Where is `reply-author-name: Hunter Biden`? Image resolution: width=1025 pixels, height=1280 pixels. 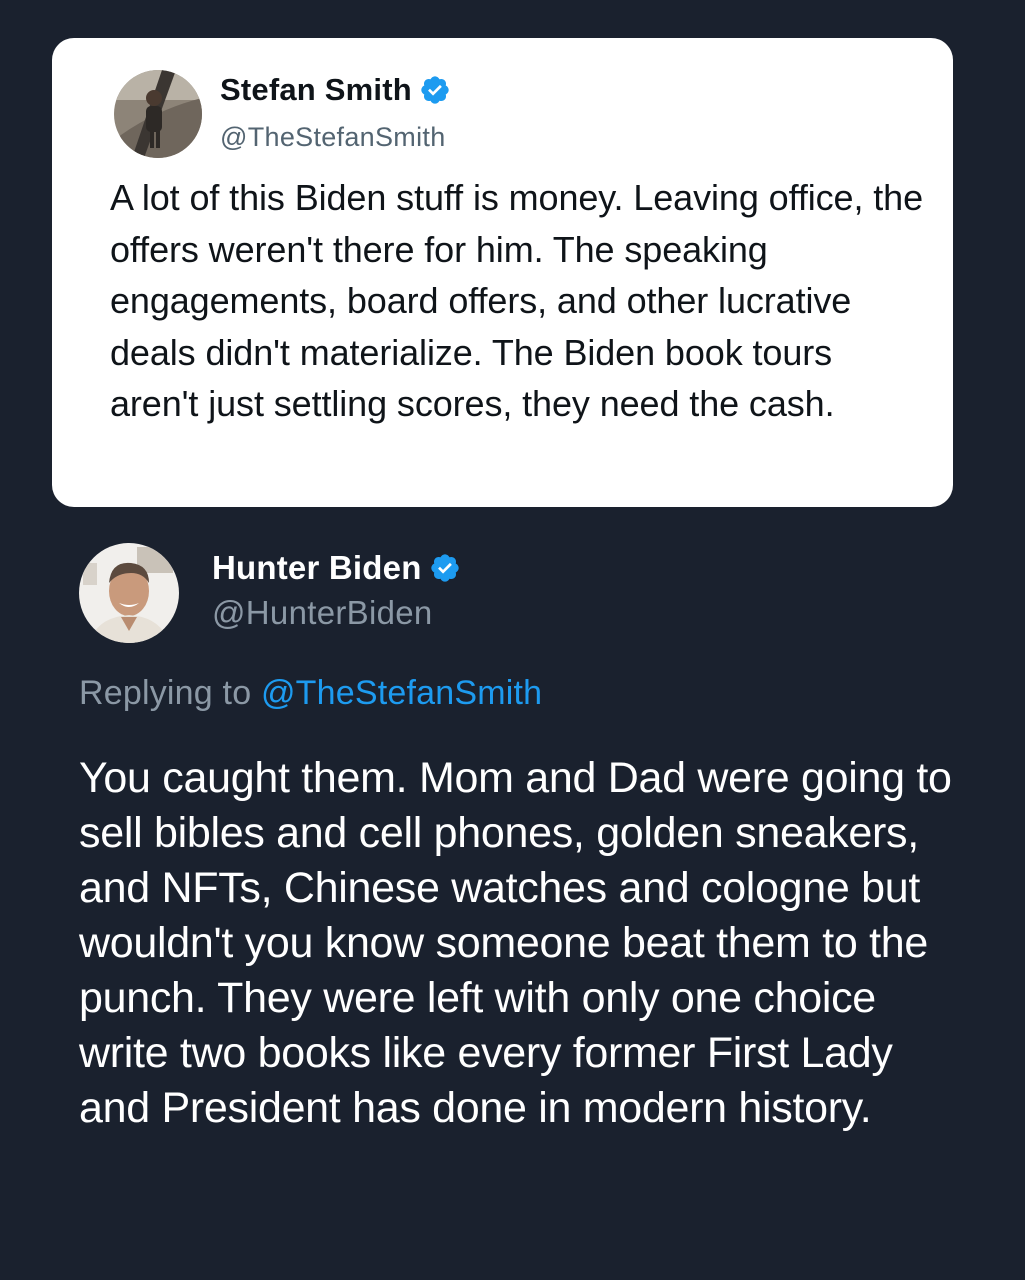
reply-author-name: Hunter Biden is located at coordinates (317, 568).